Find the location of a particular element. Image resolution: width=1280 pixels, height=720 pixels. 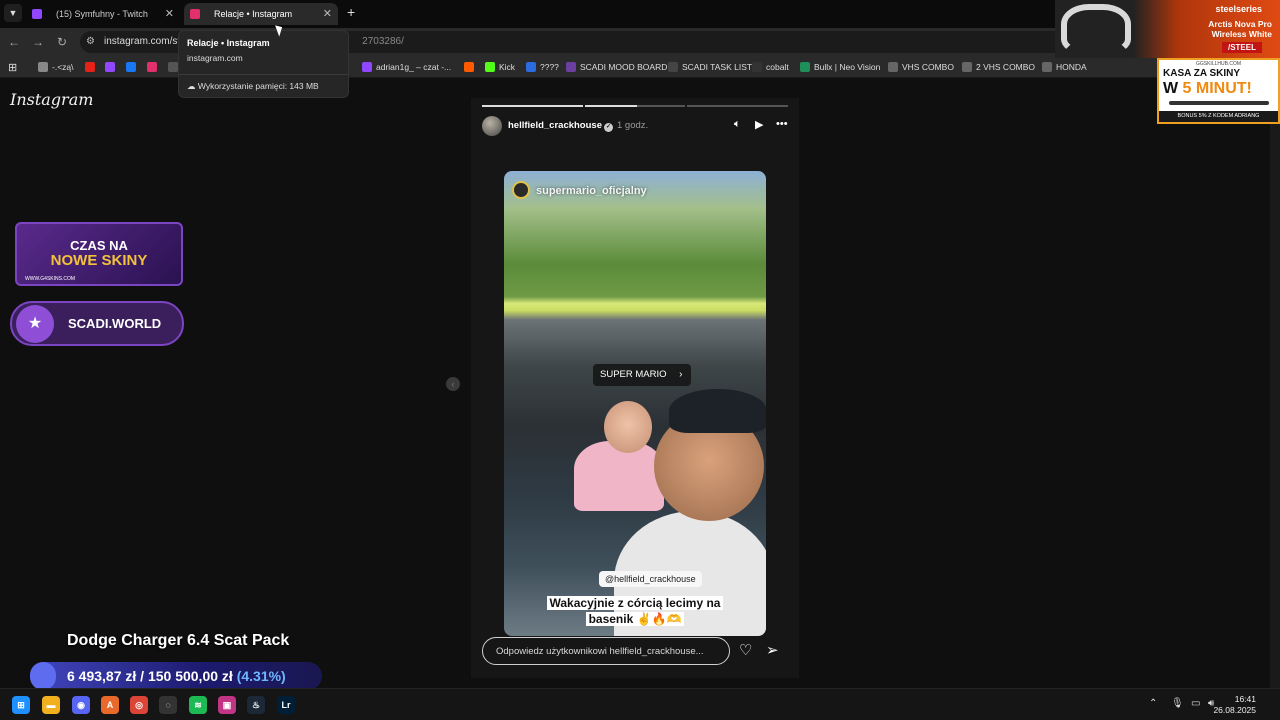

scrollbar is located at coordinates (1275, 383).